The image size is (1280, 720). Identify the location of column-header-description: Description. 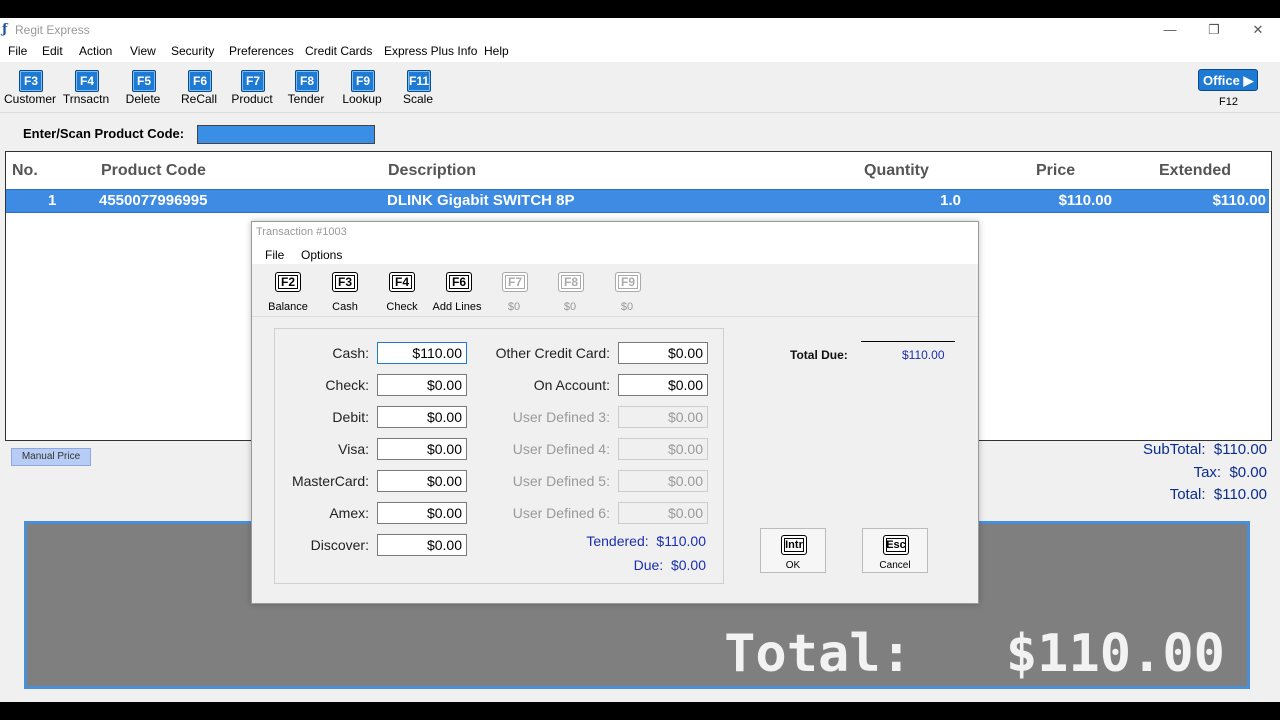
(432, 171).